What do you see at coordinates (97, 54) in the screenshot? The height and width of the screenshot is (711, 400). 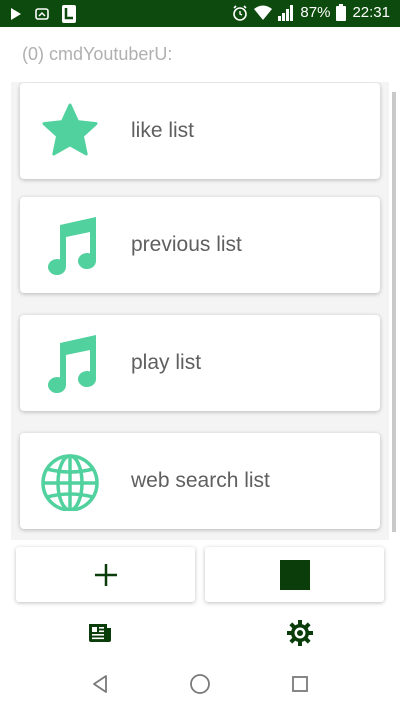 I see `page-title: (0) cmdYoutuberU:` at bounding box center [97, 54].